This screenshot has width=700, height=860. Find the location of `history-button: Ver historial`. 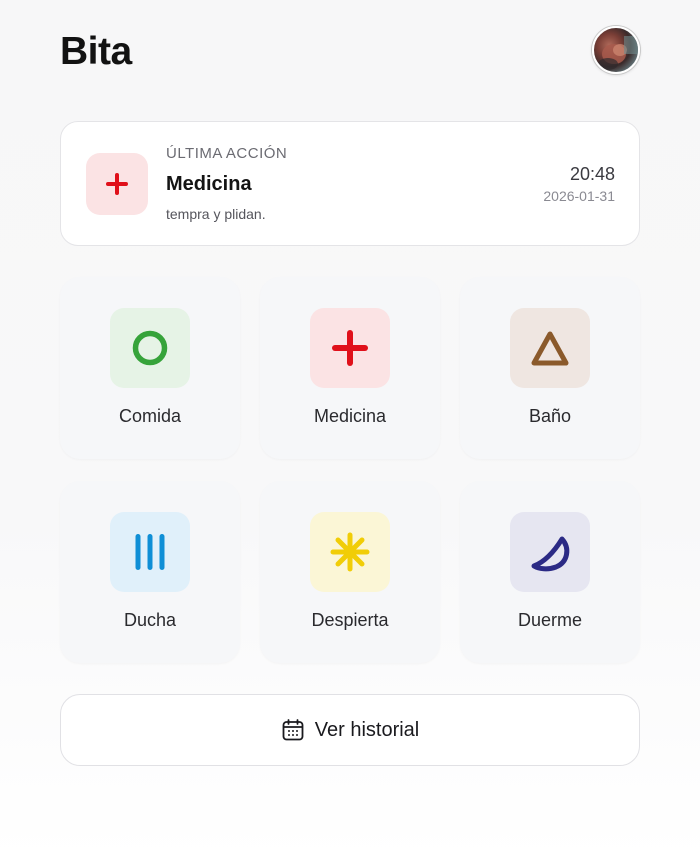

history-button: Ver historial is located at coordinates (350, 730).